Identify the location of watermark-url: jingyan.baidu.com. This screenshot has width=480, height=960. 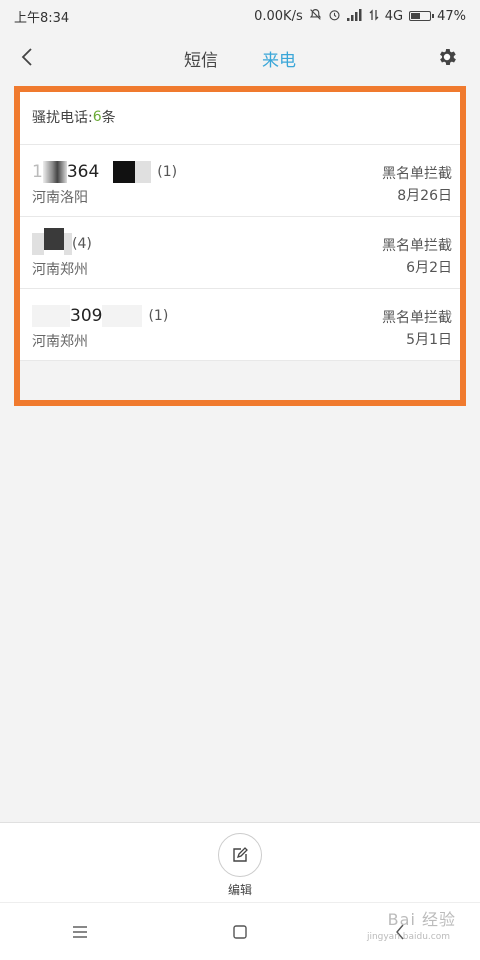
(408, 937).